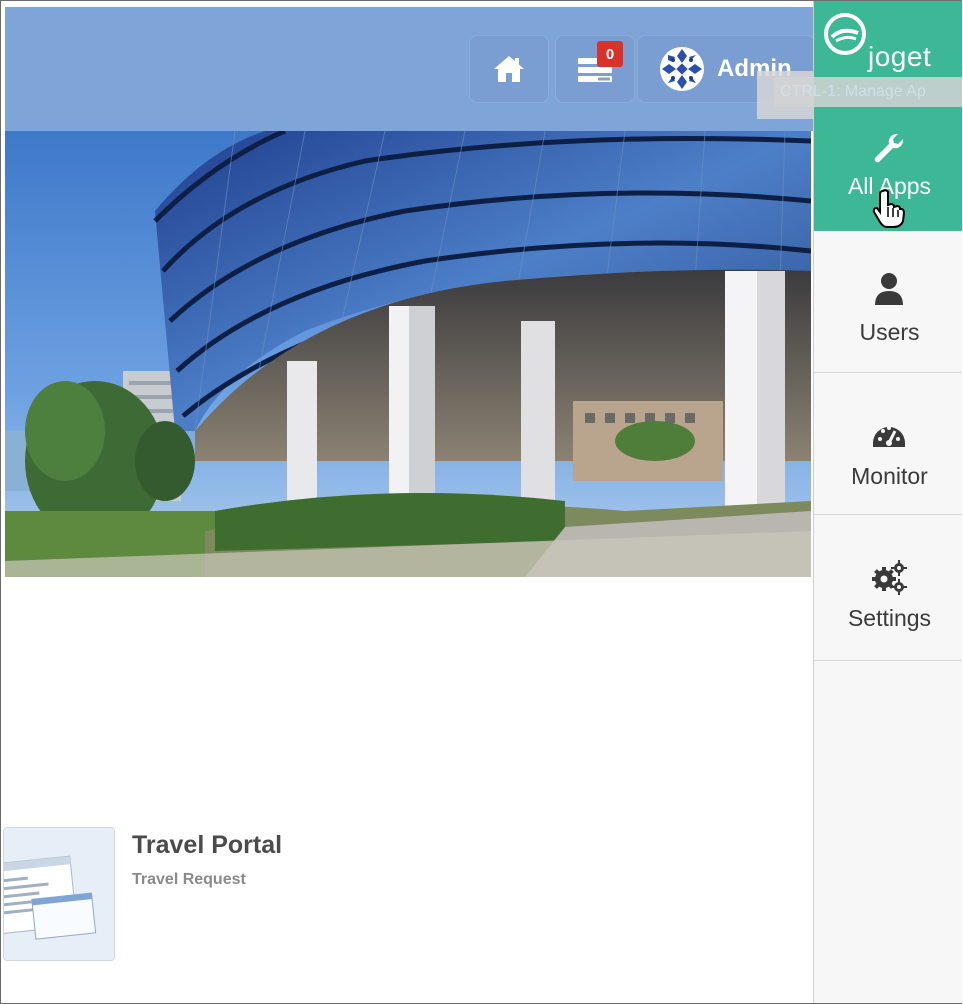 This screenshot has height=1004, width=963. I want to click on joget-logo-icon, so click(845, 34).